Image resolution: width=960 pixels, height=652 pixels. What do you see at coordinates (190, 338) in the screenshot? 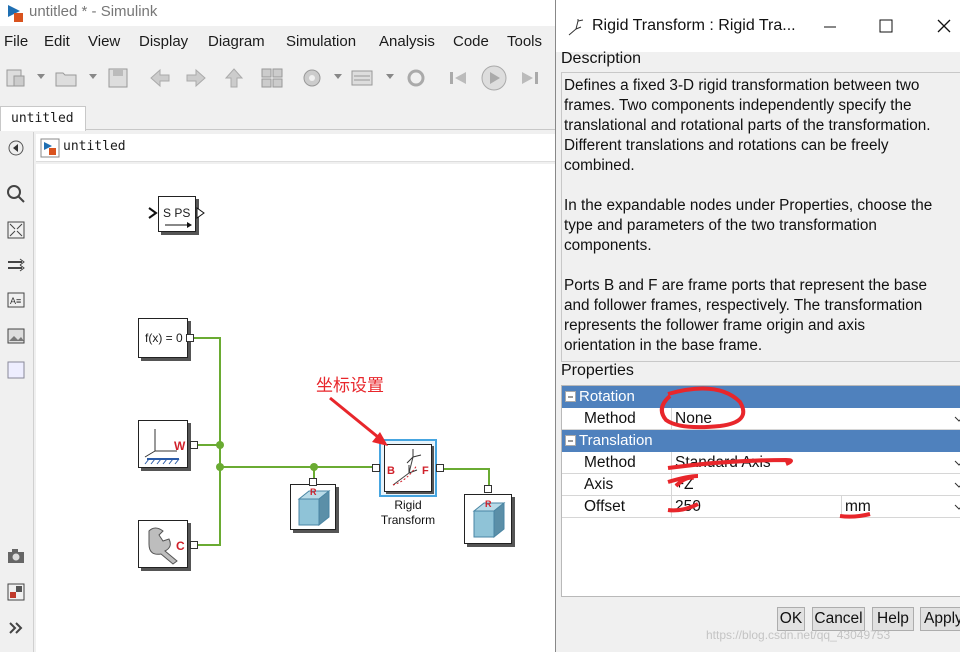
I see `solver-port` at bounding box center [190, 338].